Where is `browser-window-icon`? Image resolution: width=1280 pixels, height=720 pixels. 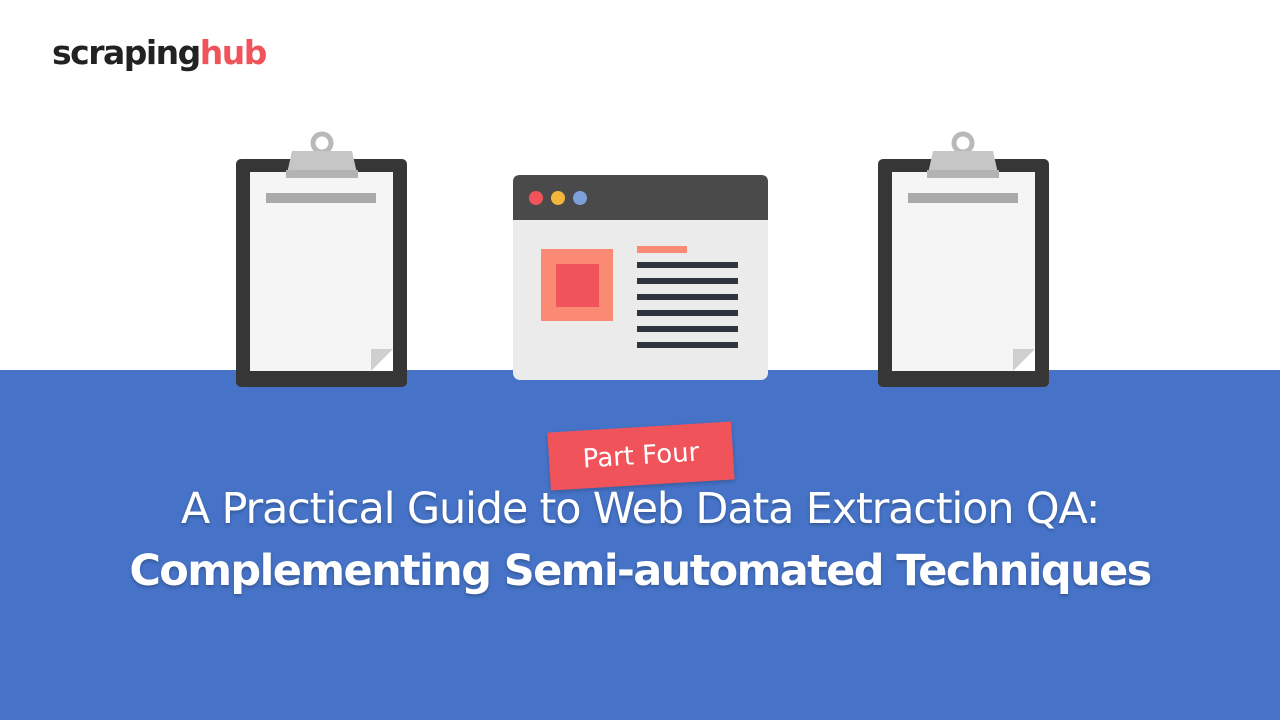
browser-window-icon is located at coordinates (640, 277).